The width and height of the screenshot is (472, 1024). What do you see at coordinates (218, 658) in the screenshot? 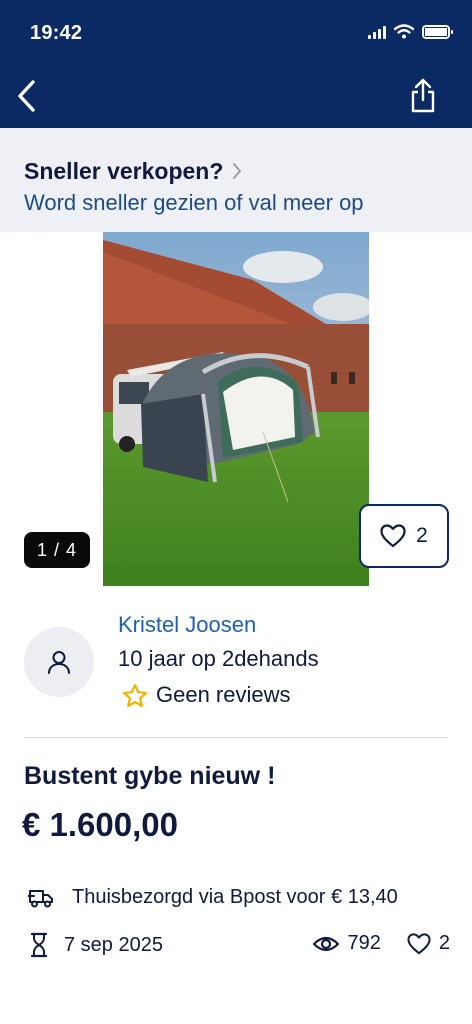
I see `seller-member-since: 10 jaar op 2dehands` at bounding box center [218, 658].